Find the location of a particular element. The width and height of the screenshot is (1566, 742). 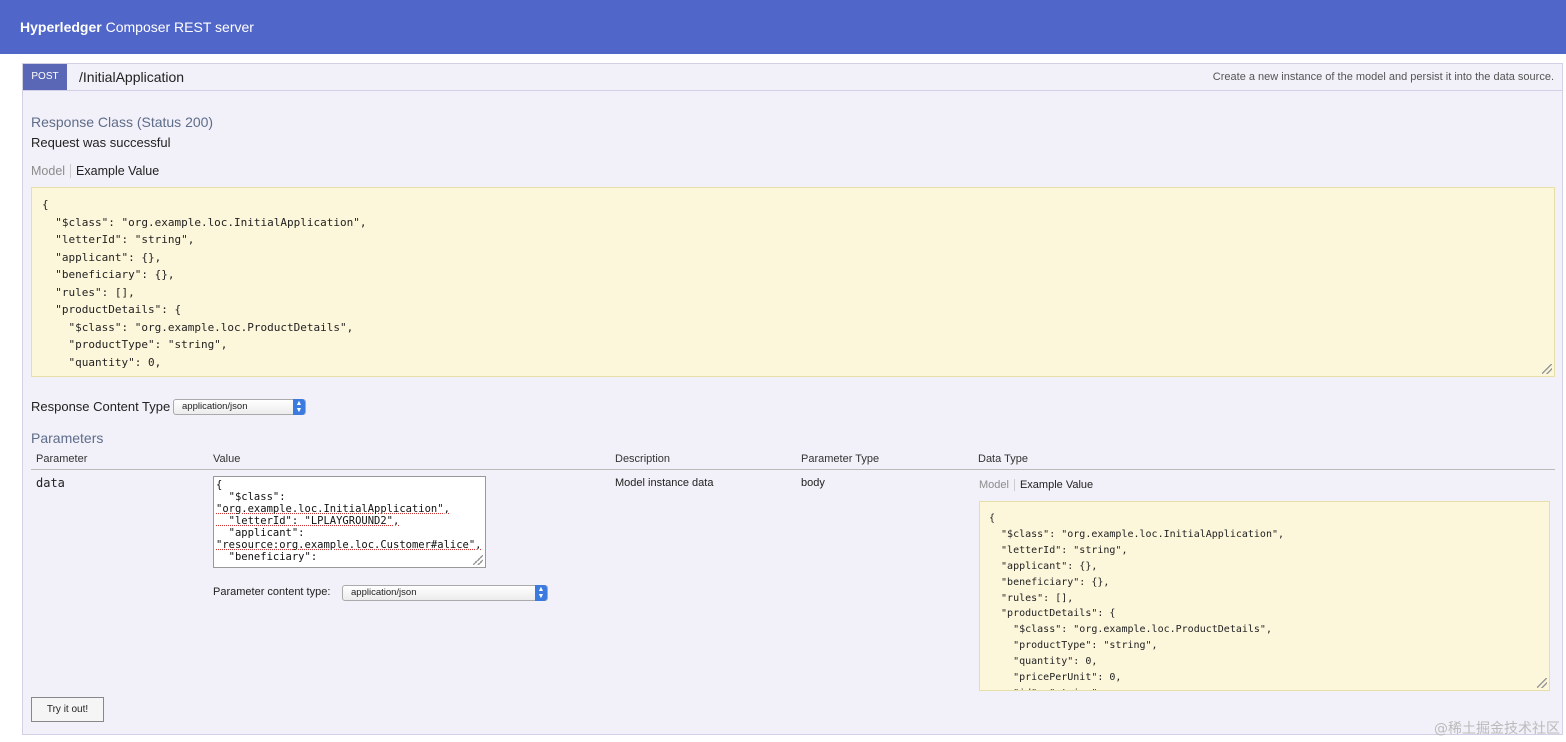

column-header-parameter-type: Parameter Type is located at coordinates (840, 459).